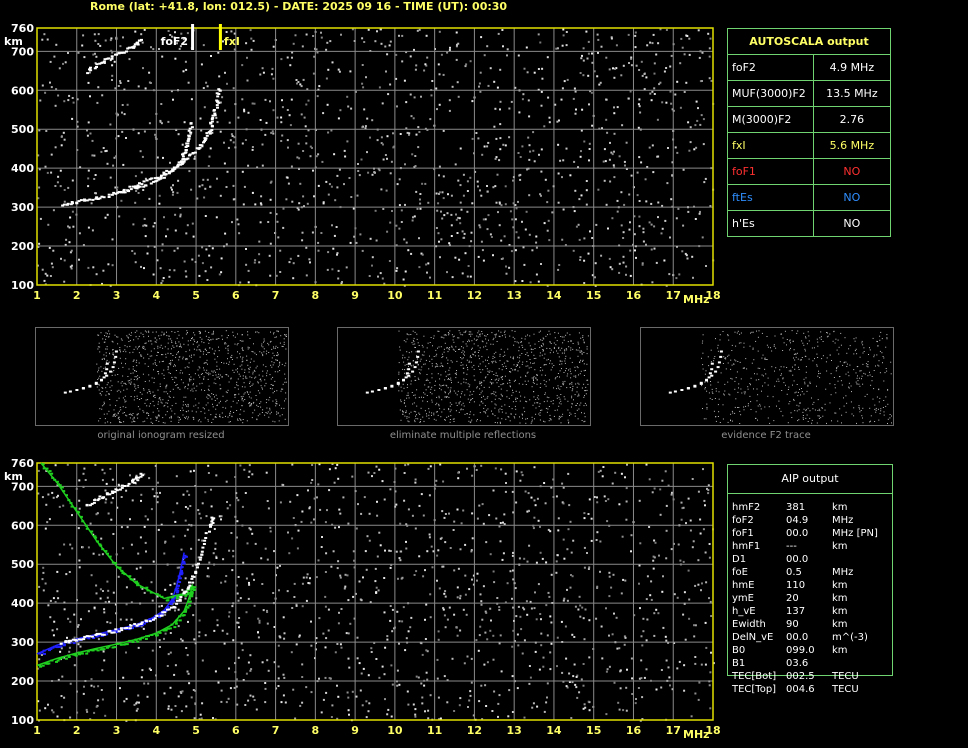 The height and width of the screenshot is (748, 968). I want to click on thumb-noise, so click(191, 377).